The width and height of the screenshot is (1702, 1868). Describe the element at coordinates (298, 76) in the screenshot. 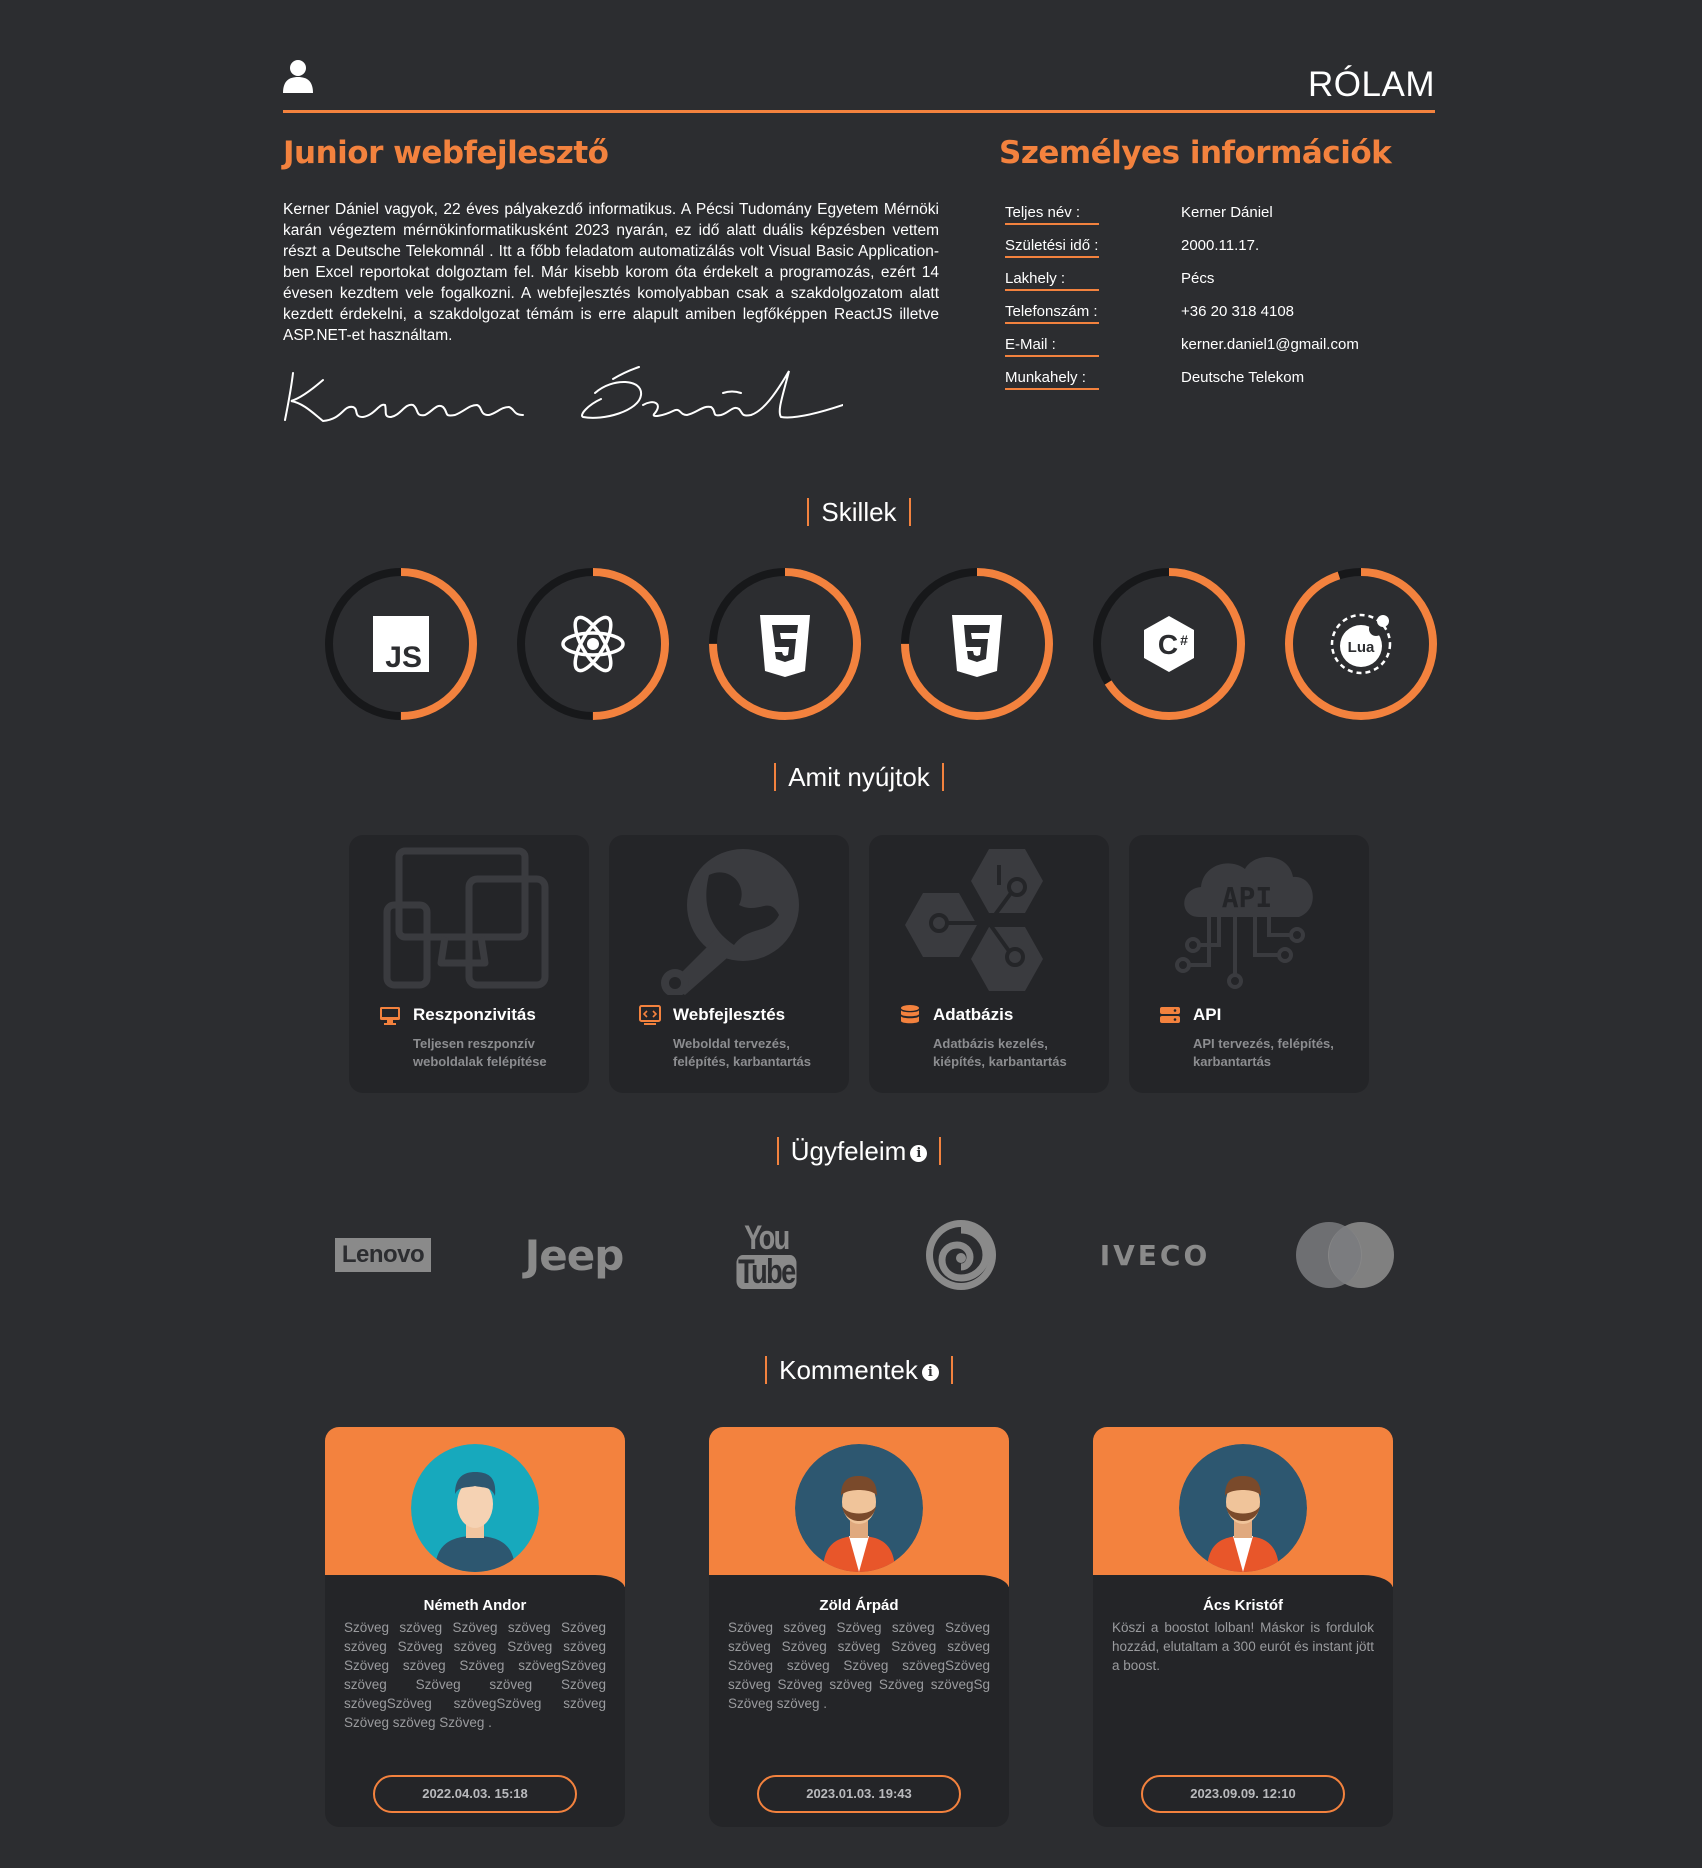

I see `user-icon` at that location.